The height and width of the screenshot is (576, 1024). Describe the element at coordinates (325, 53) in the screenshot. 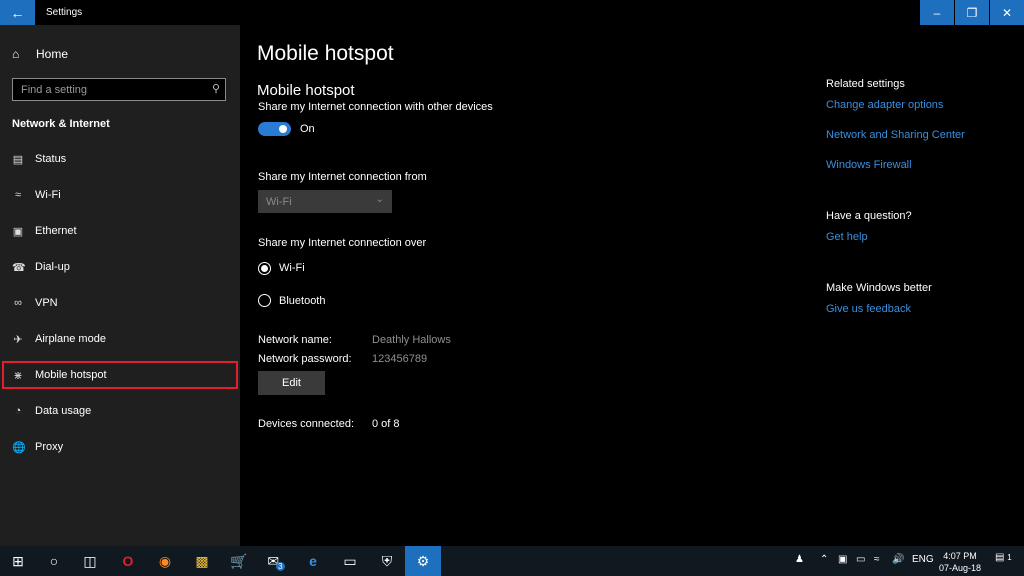

I see `page-title: Mobile hotspot` at that location.